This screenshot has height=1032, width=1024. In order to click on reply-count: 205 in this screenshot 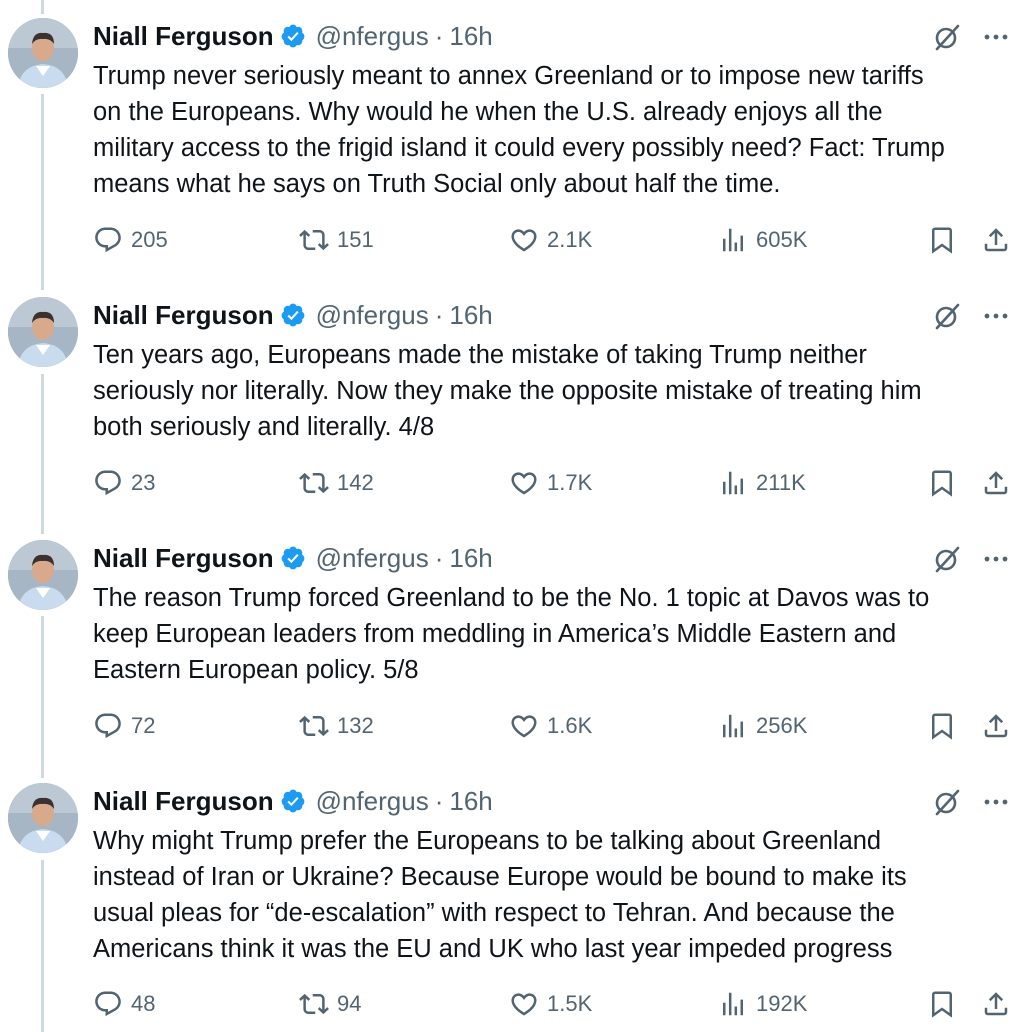, I will do `click(149, 239)`.